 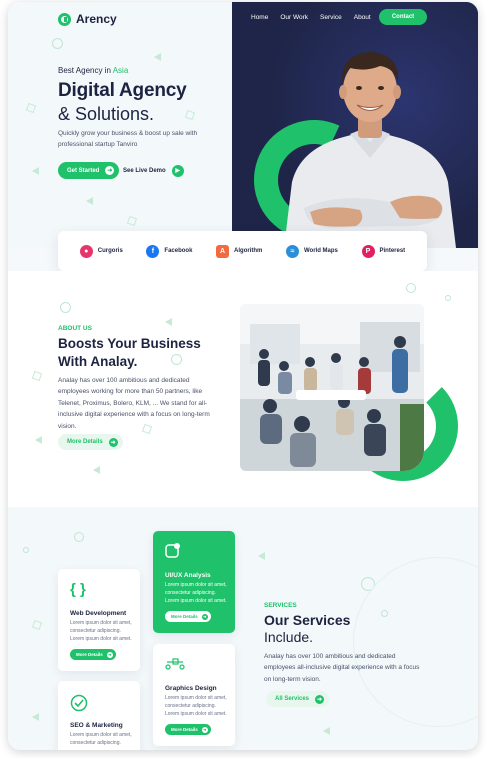 What do you see at coordinates (321, 251) in the screenshot?
I see `partner-name: World Maps` at bounding box center [321, 251].